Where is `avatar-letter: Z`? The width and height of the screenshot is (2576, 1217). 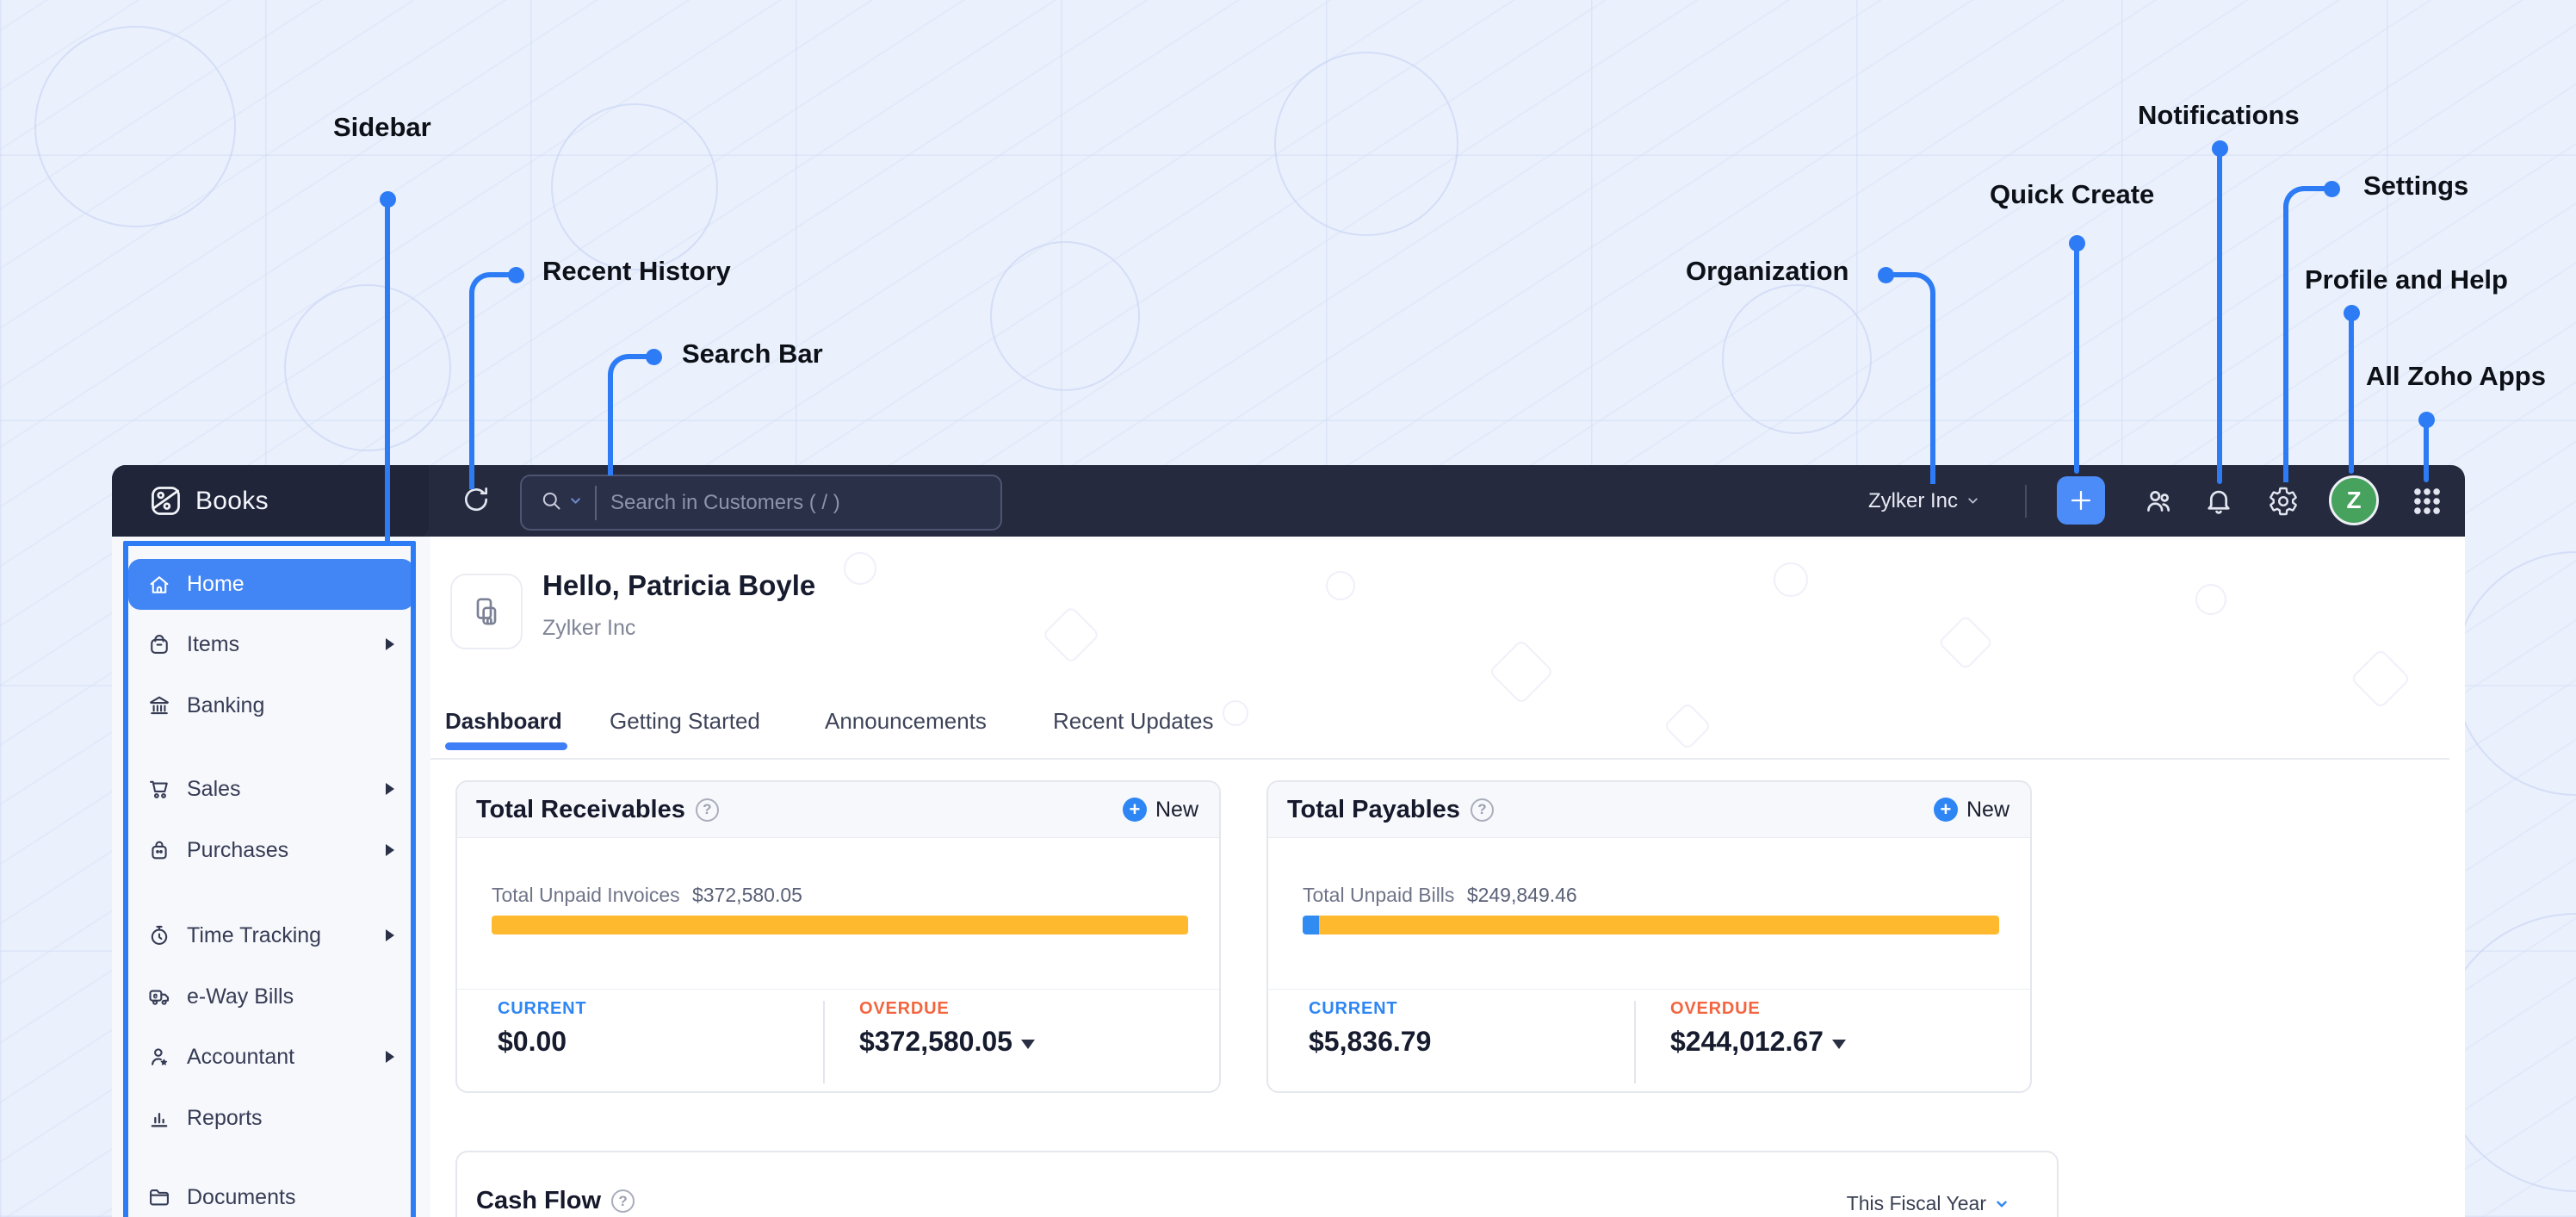 avatar-letter: Z is located at coordinates (2354, 500).